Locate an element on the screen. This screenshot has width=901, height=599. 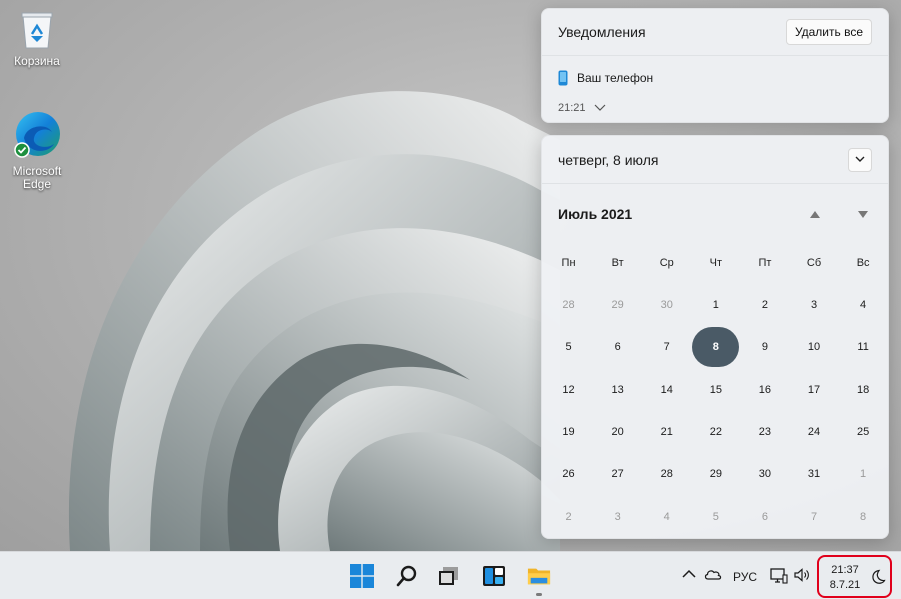
calendar-weekday-header: Пт is located at coordinates (765, 262).